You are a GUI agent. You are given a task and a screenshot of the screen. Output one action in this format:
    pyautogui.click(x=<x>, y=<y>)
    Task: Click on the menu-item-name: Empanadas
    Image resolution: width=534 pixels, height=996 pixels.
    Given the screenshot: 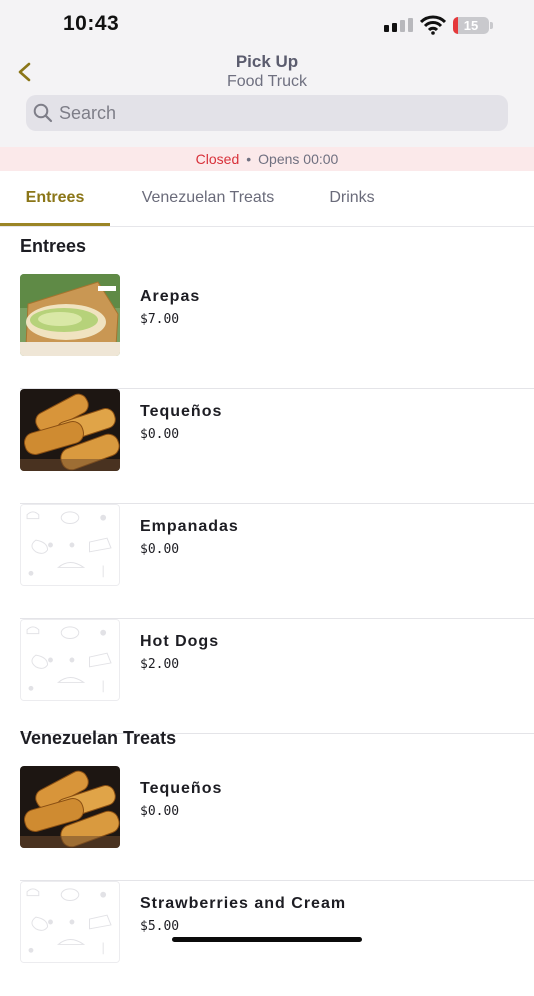 What is the action you would take?
    pyautogui.click(x=189, y=526)
    